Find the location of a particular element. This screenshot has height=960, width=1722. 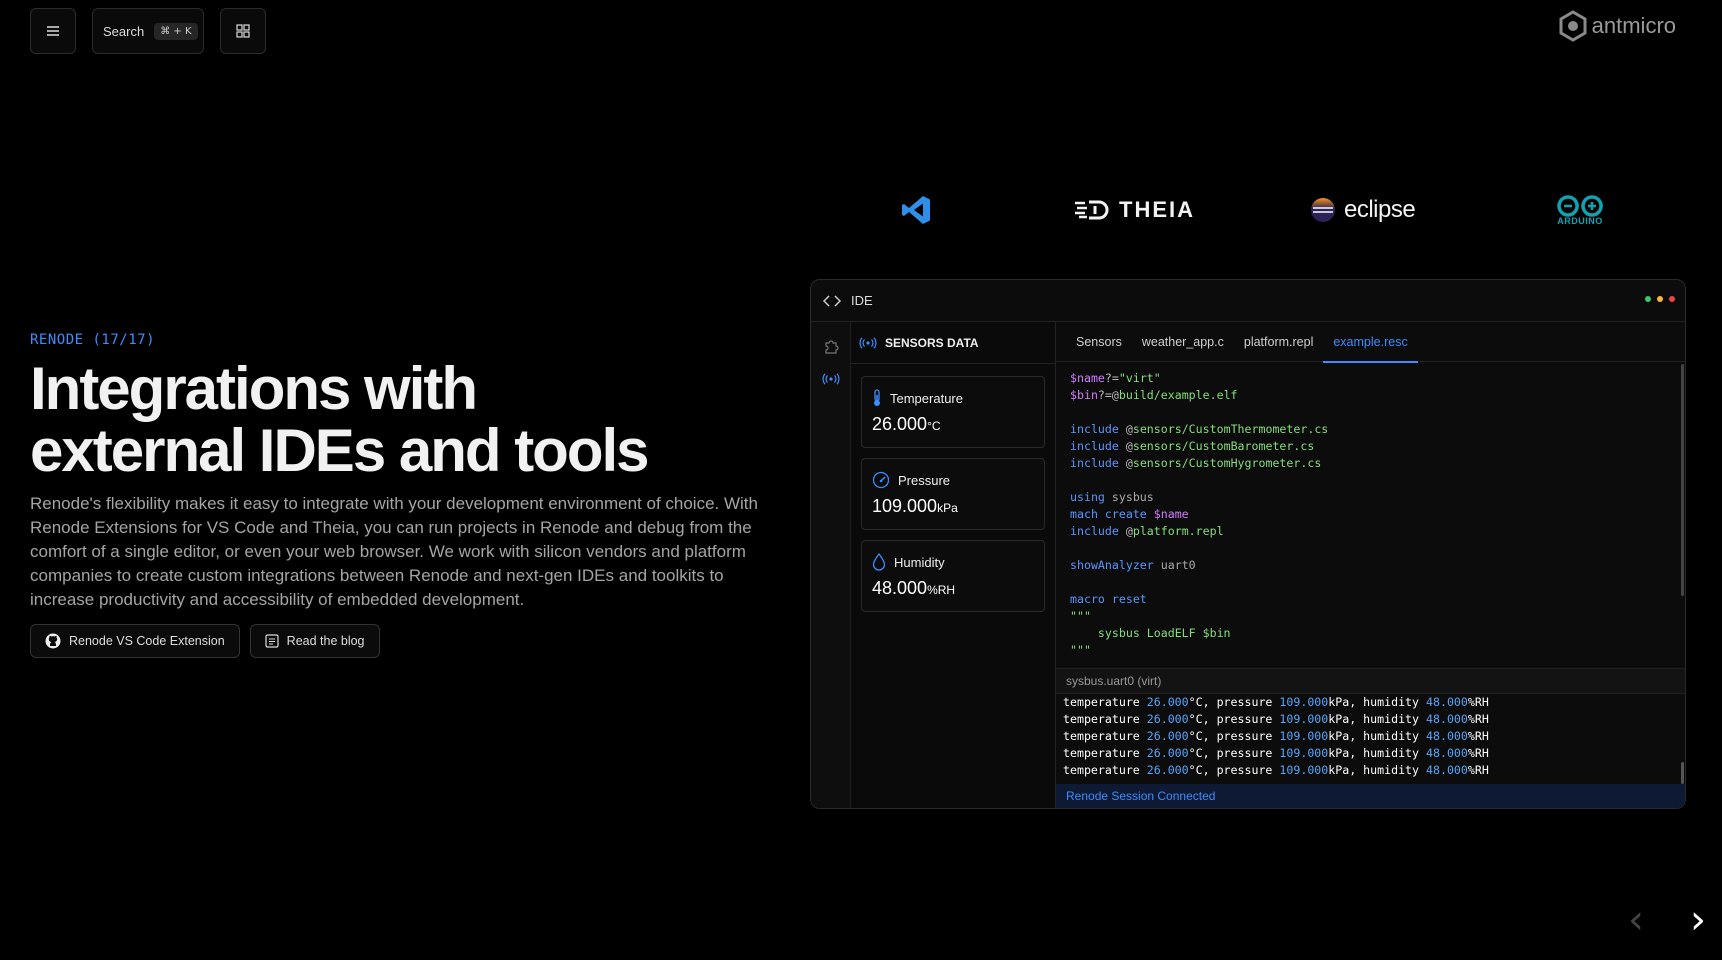

arduino-logo: ARDUINO is located at coordinates (1580, 210).